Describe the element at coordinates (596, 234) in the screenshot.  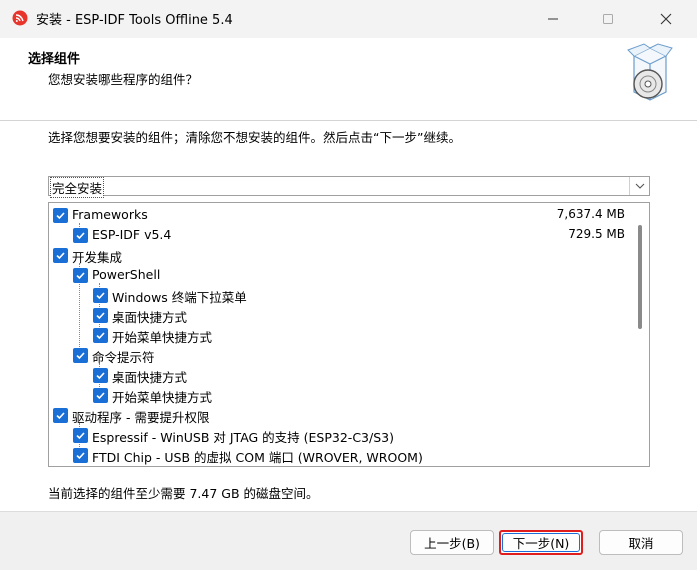
I see `component-size: 729.5 MB` at that location.